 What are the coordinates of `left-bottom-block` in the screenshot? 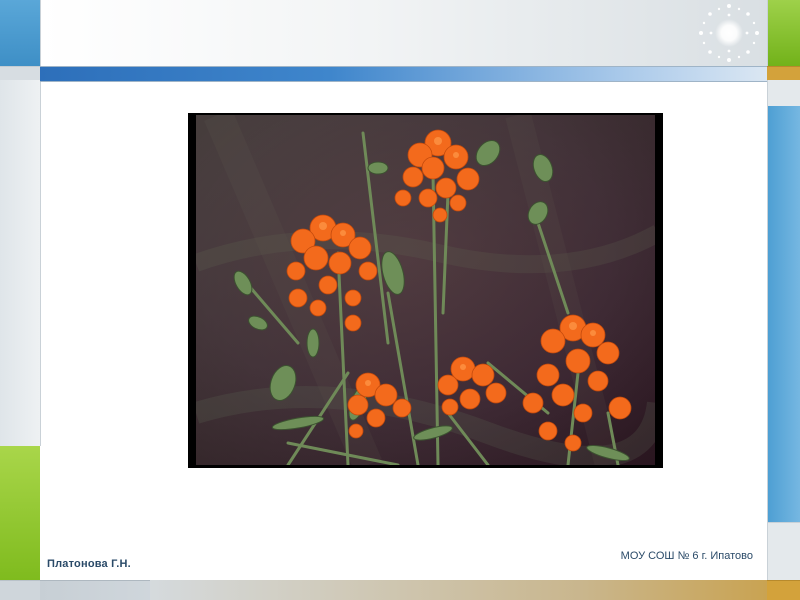 It's located at (20, 590).